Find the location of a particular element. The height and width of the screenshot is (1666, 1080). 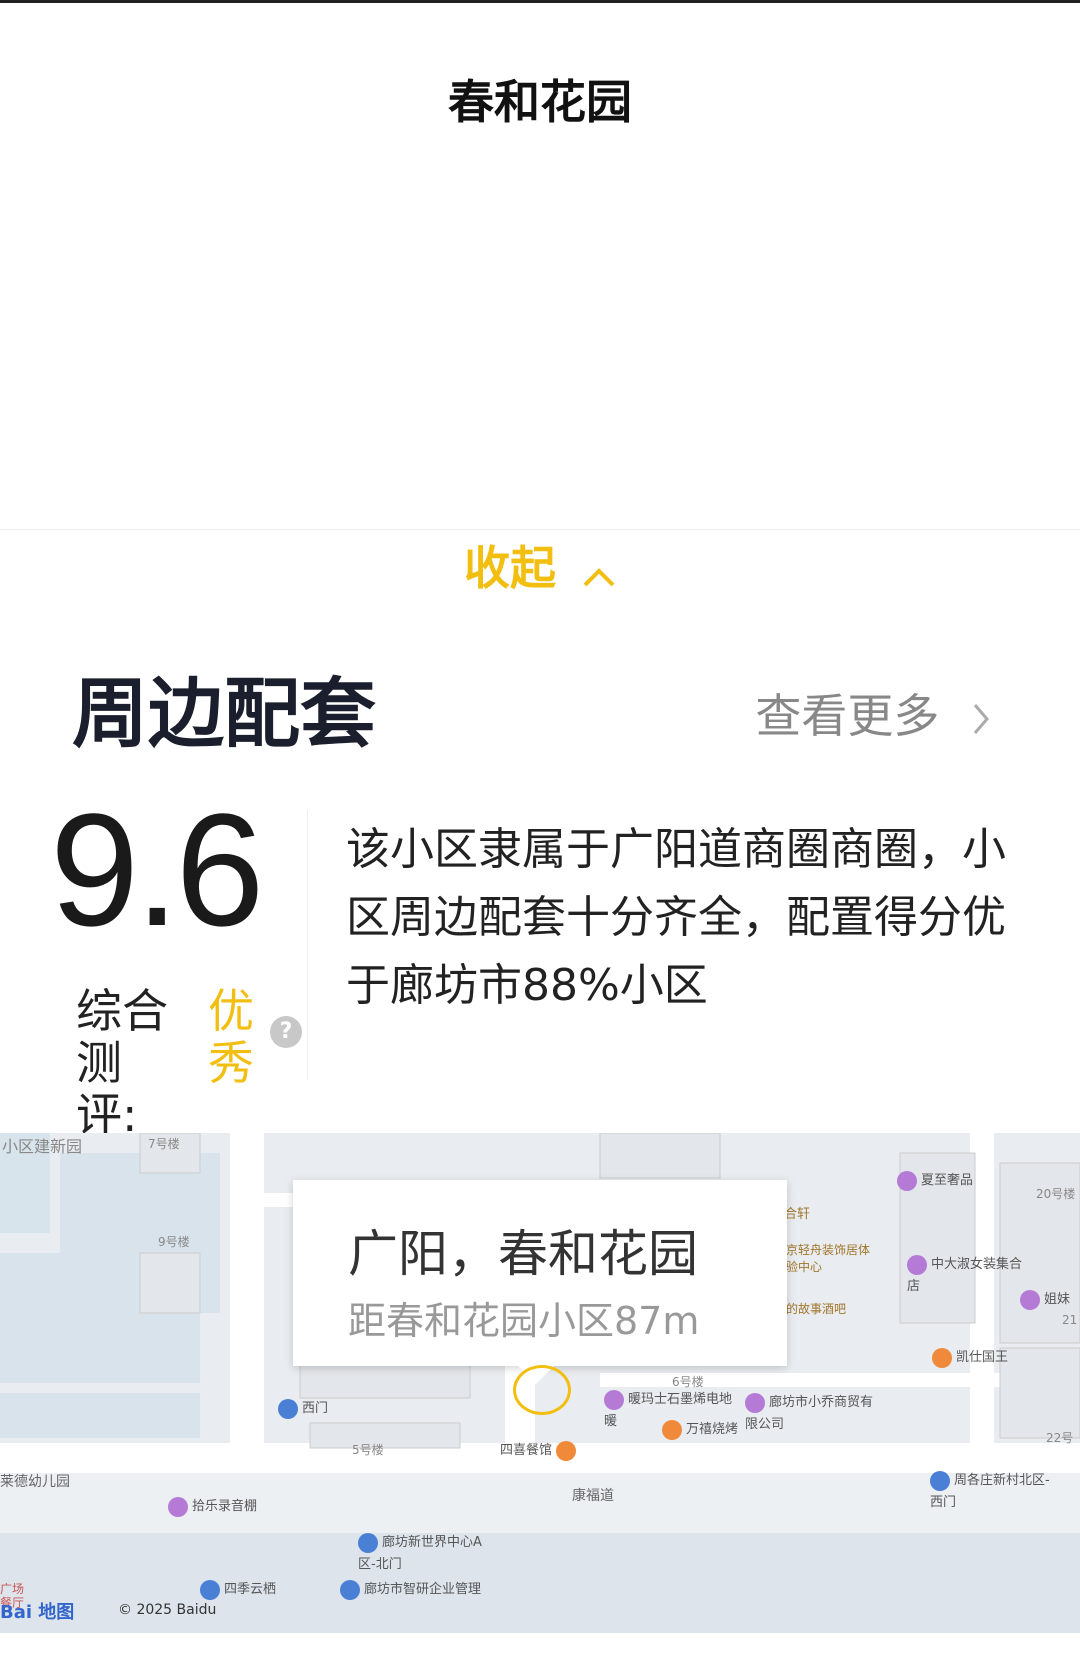

map-info-popup: 广阳，春和花园 距春和花园小区87m is located at coordinates (540, 1273).